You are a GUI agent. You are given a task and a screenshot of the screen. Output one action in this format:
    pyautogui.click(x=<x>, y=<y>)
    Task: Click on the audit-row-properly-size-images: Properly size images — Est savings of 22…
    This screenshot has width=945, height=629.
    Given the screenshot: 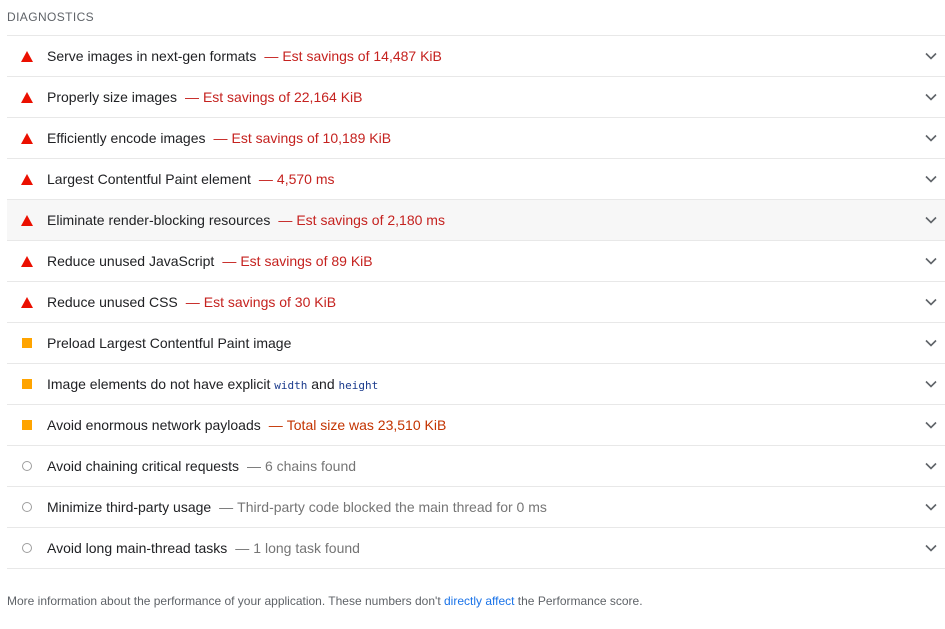 What is the action you would take?
    pyautogui.click(x=476, y=97)
    